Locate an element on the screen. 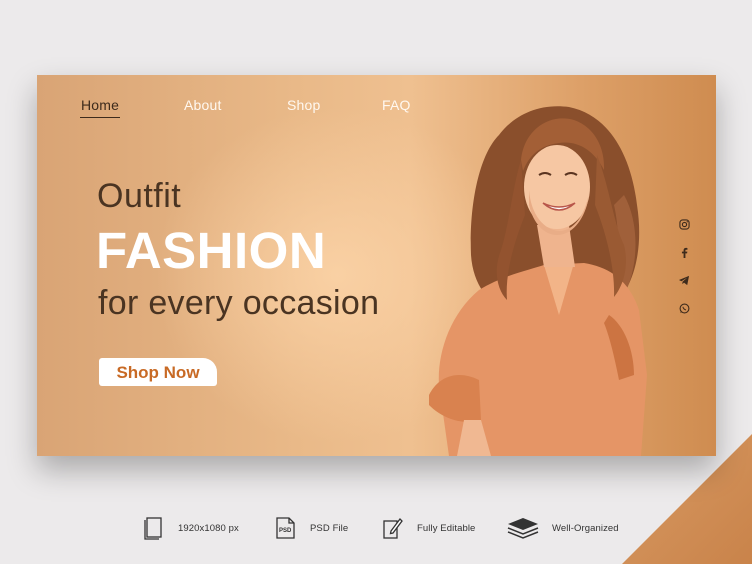 Image resolution: width=752 pixels, height=564 pixels. svg-text: PSD is located at coordinates (285, 531).